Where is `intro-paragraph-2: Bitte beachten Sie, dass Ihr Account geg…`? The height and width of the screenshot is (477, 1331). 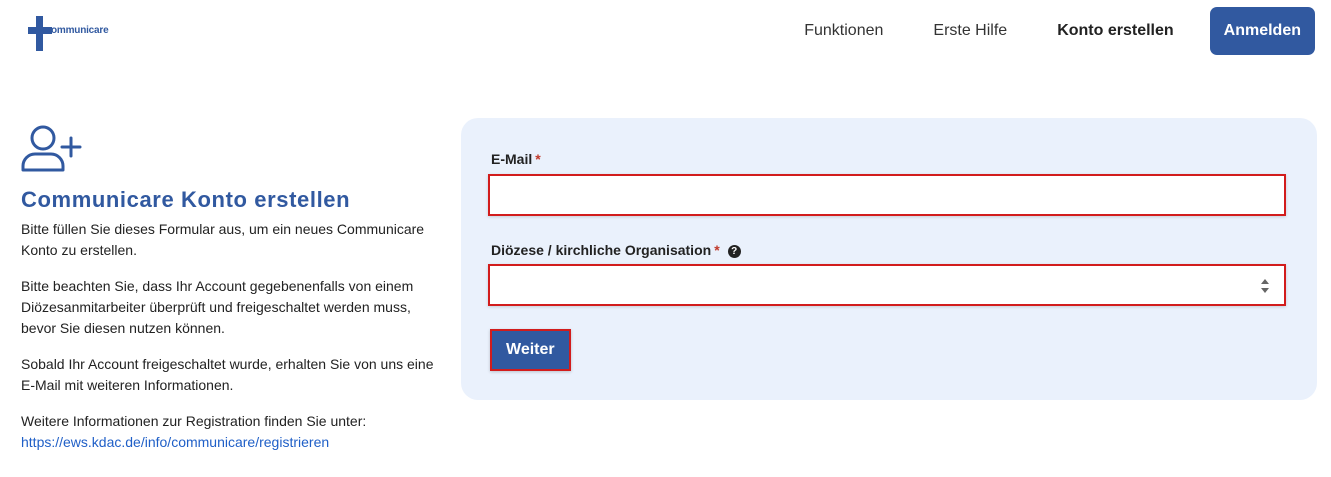 intro-paragraph-2: Bitte beachten Sie, dass Ihr Account geg… is located at coordinates (217, 307).